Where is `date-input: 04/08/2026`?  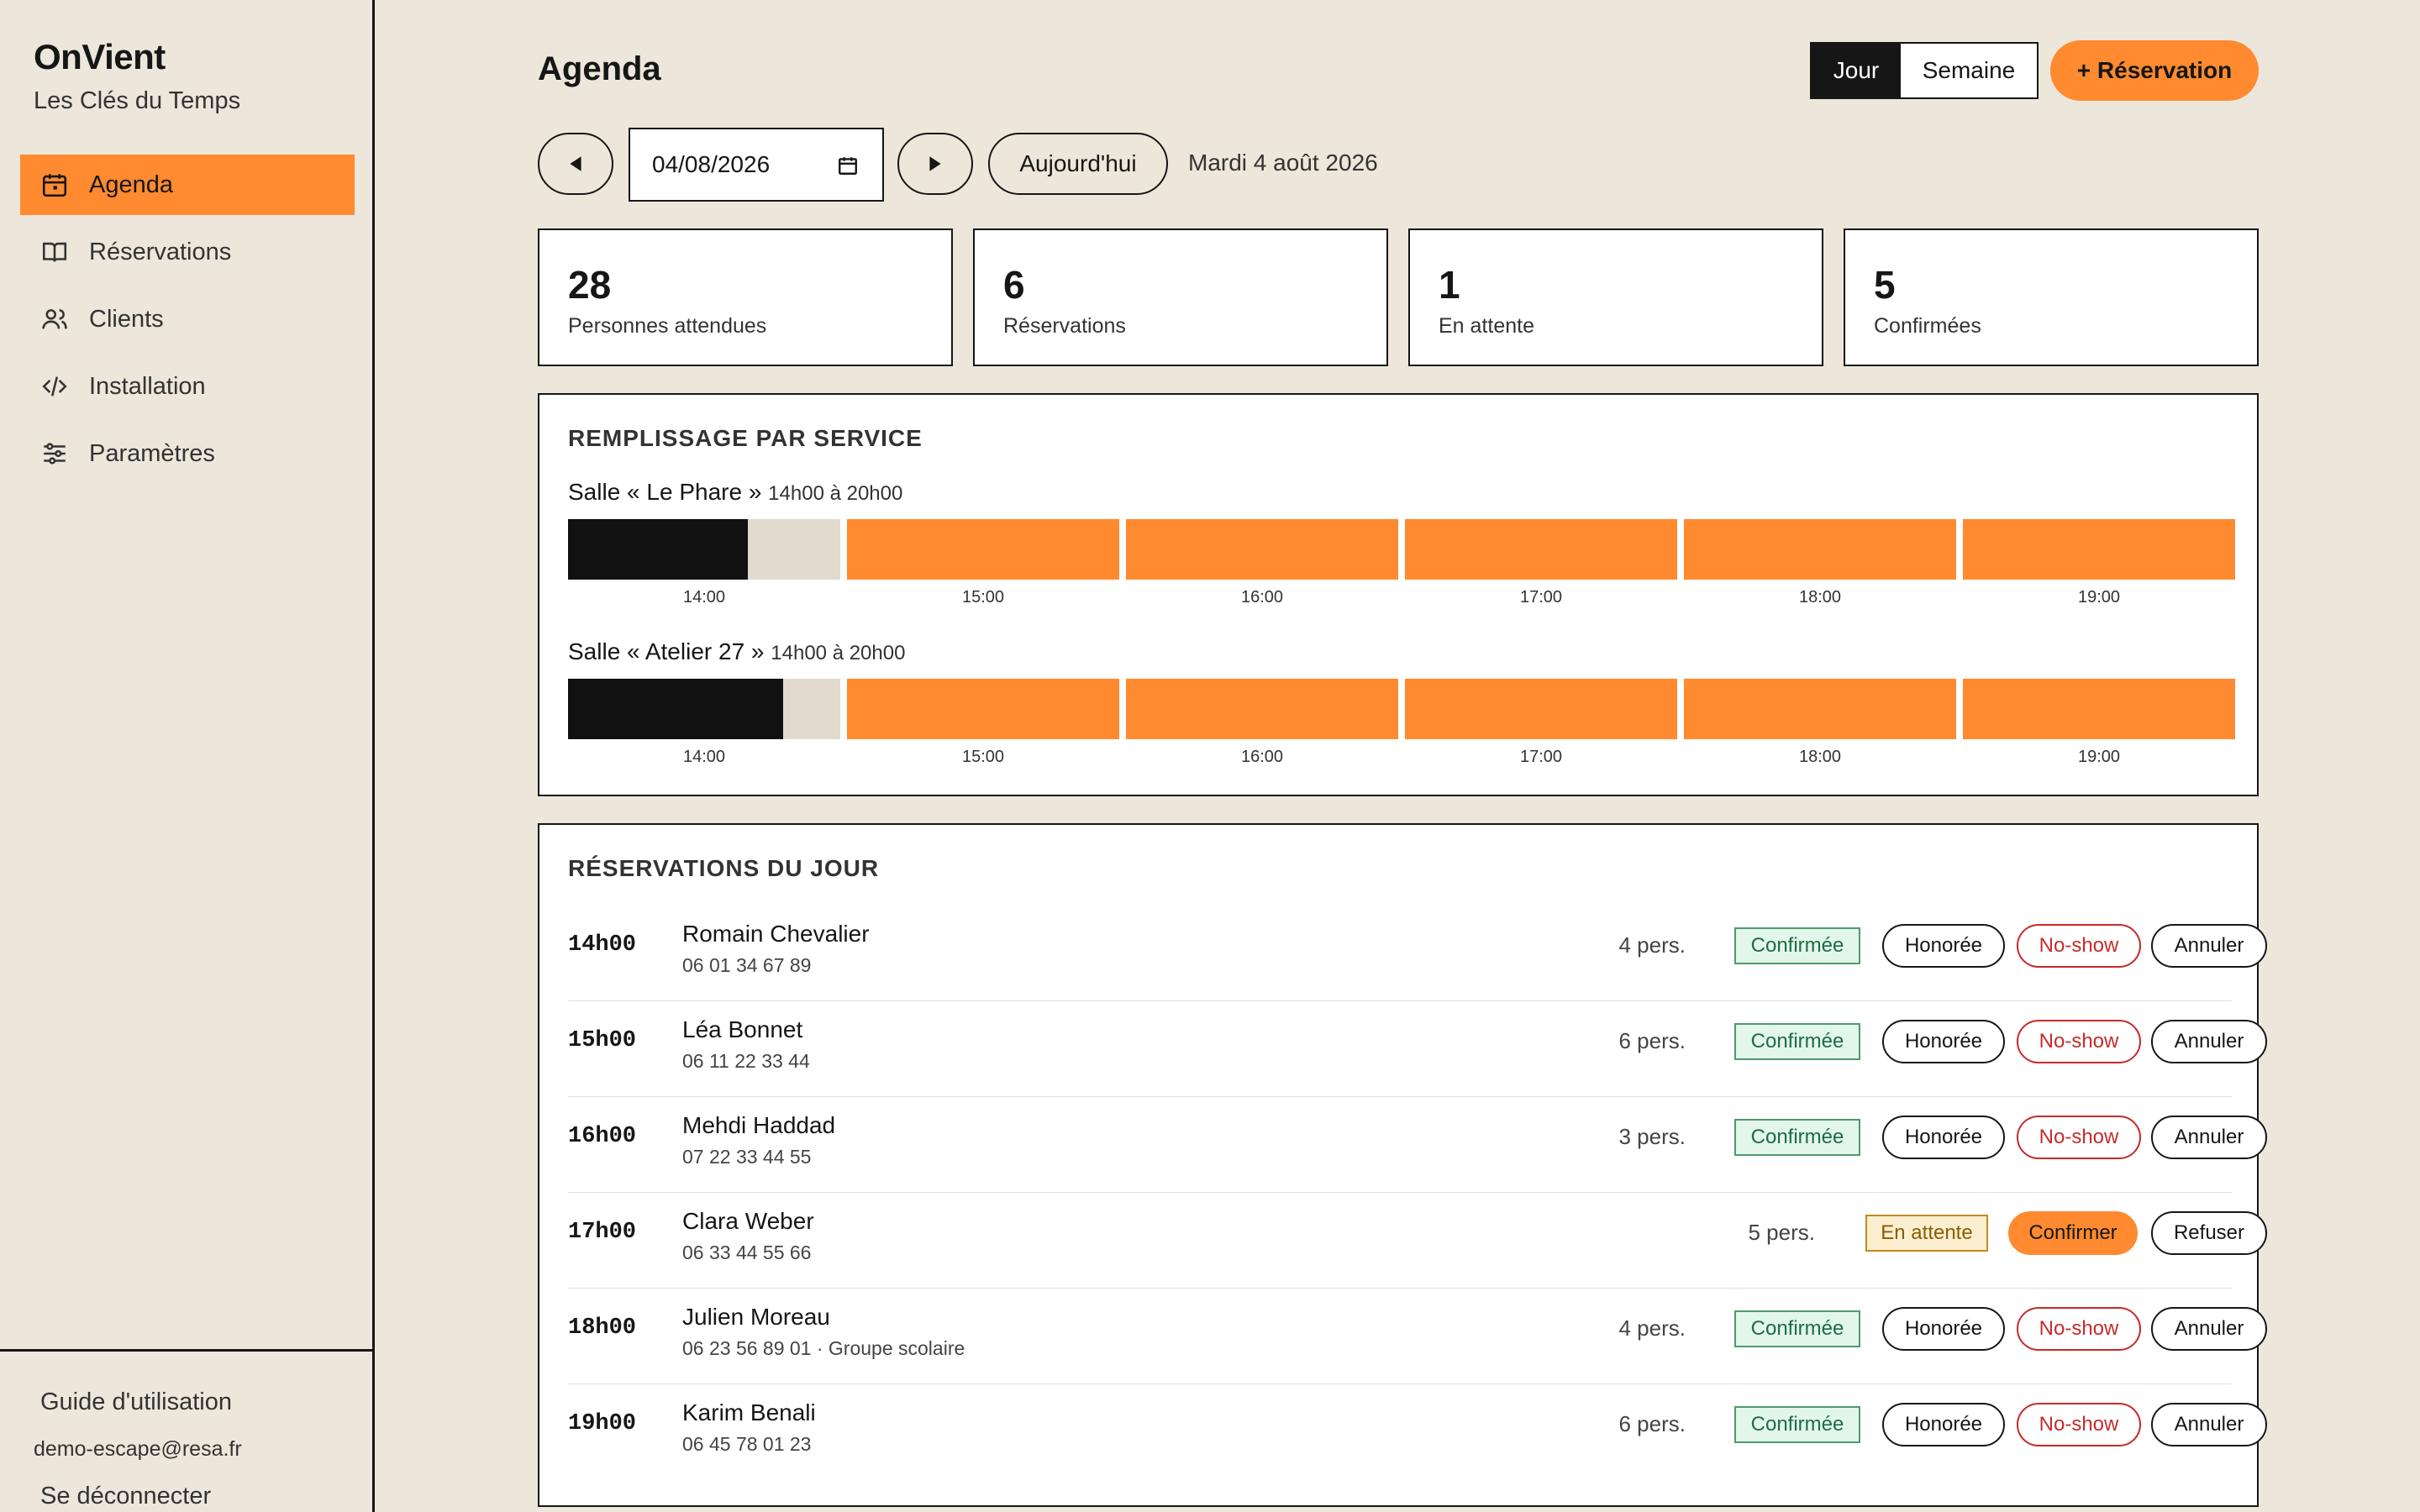 date-input: 04/08/2026 is located at coordinates (756, 165).